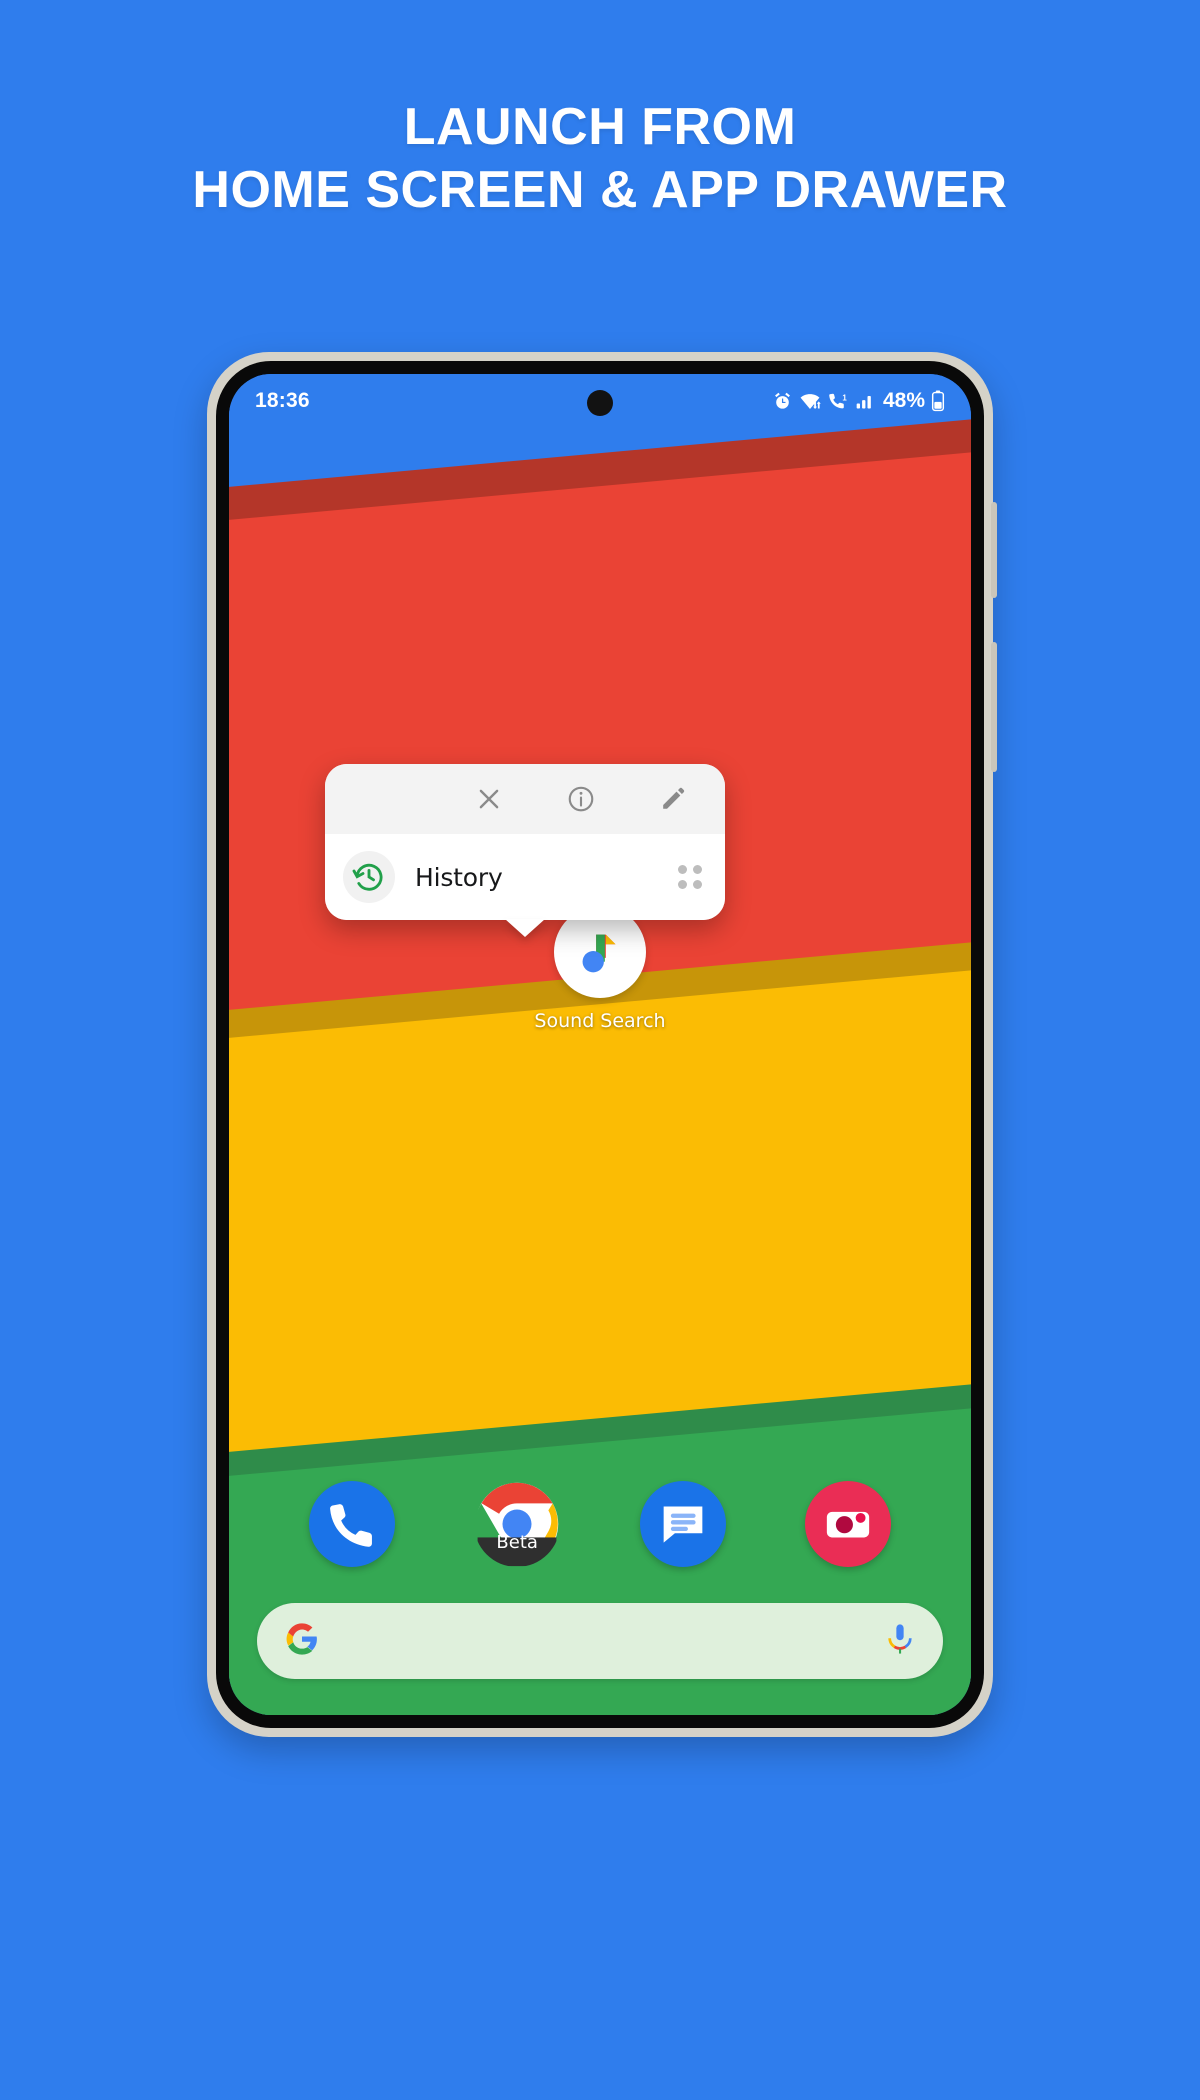 The height and width of the screenshot is (2100, 1200). I want to click on promo-heading: LAUNCH FROM HOME SCREEN & APP DRAWER, so click(600, 159).